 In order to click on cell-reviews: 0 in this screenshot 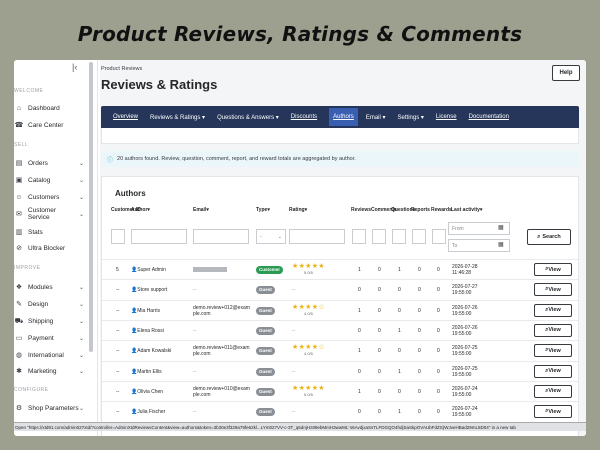, I will do `click(359, 330)`.